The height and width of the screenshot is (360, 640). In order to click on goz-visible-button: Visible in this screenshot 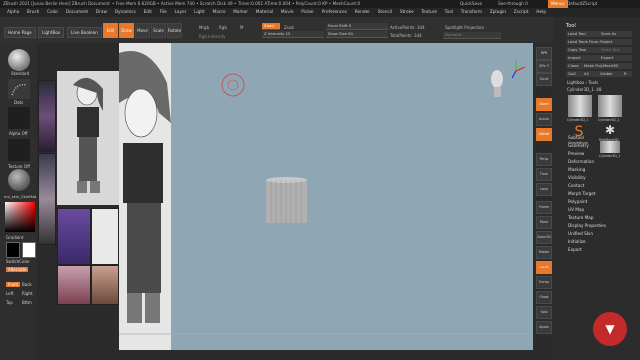, I will do `click(610, 74)`.